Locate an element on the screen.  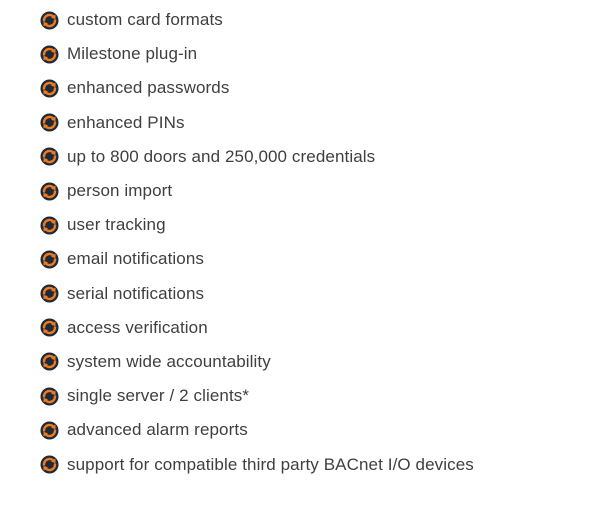
feature-item: up to 800 doors and 250,000 credentials is located at coordinates (325, 157).